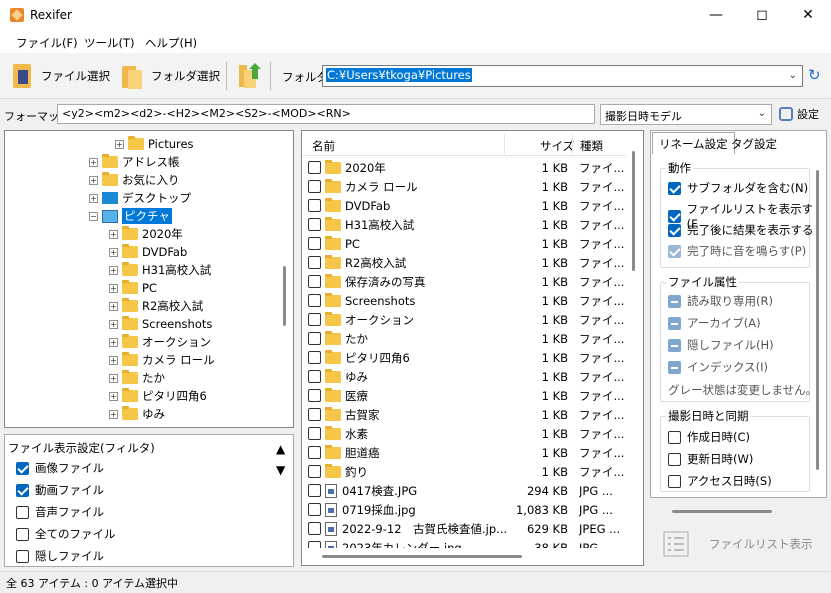 The image size is (831, 593). Describe the element at coordinates (557, 146) in the screenshot. I see `column-size: サイズ` at that location.